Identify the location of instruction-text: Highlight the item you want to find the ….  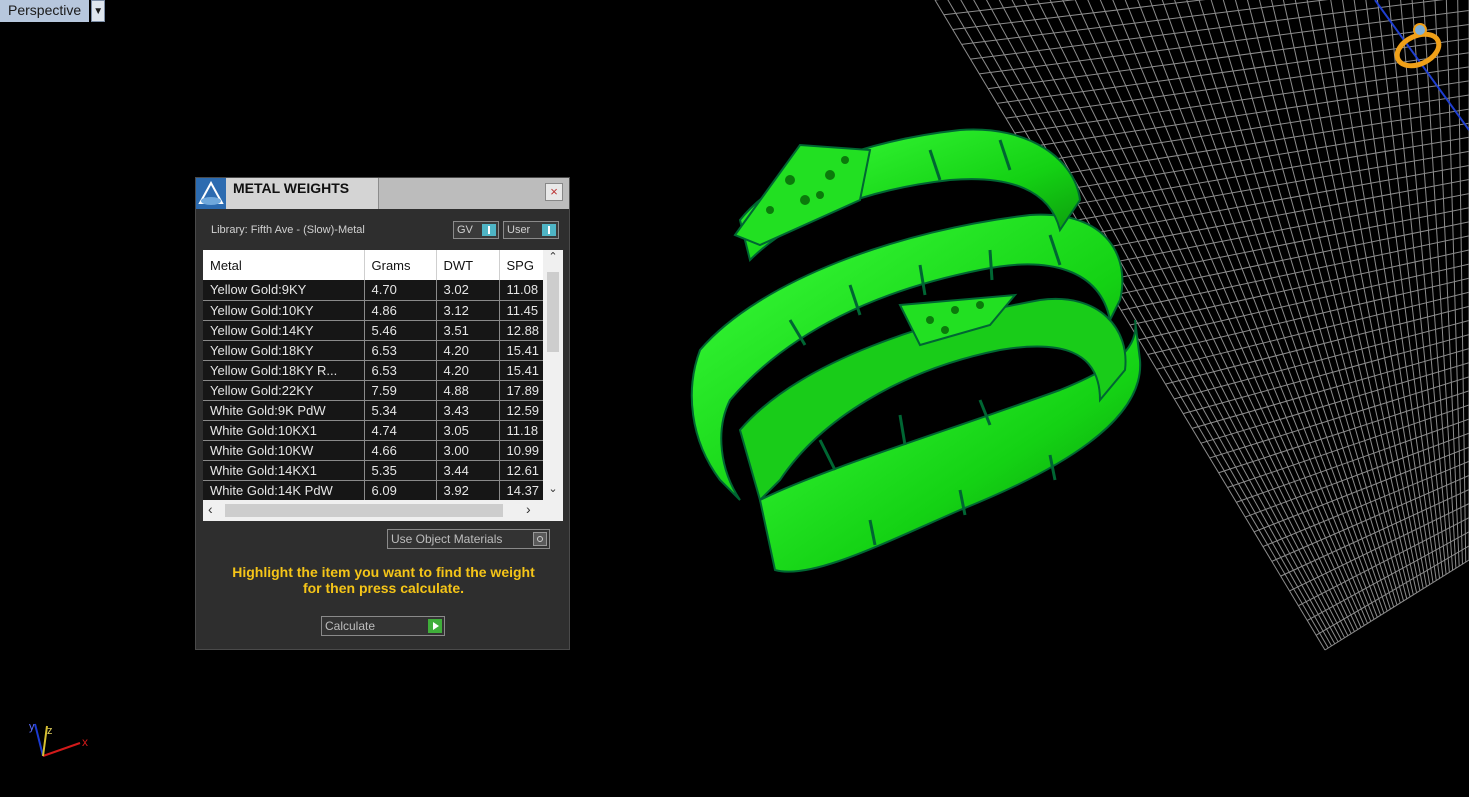
(383, 580).